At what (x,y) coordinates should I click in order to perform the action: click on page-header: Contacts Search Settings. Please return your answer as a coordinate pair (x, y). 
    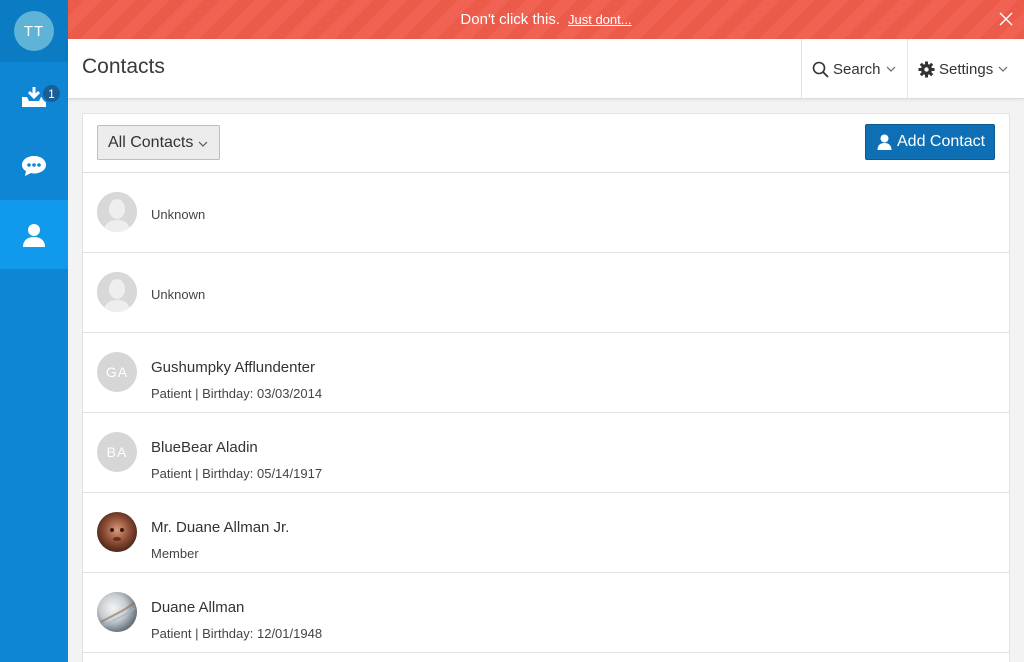
    Looking at the image, I should click on (546, 69).